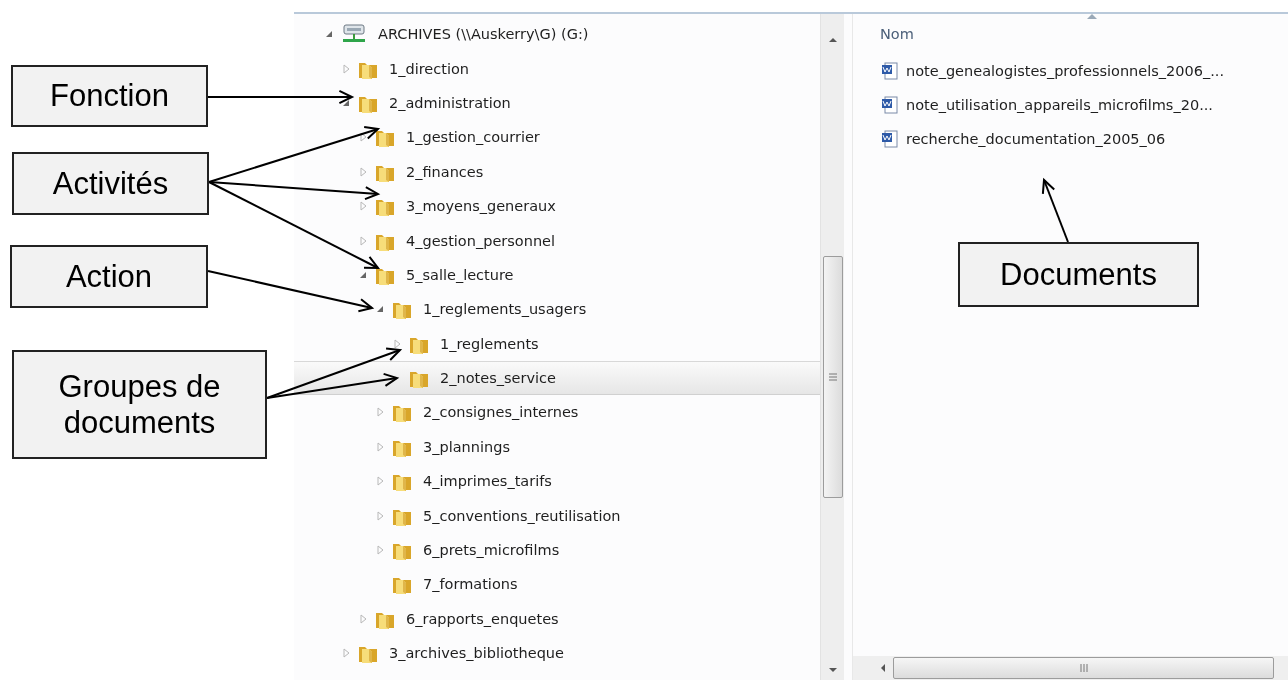 The width and height of the screenshot is (1288, 680). I want to click on vertical-scrollbar, so click(832, 347).